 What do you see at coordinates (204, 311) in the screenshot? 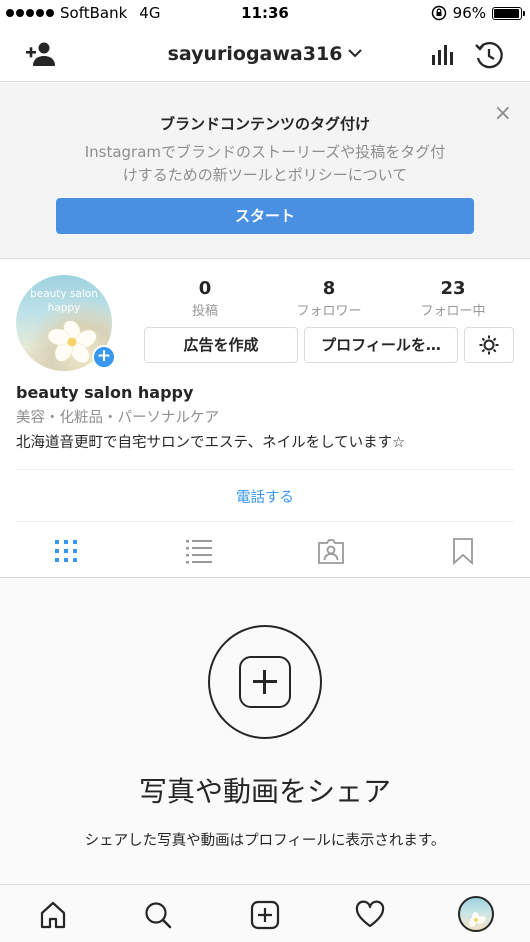
I see `stat-posts-label: 投稿` at bounding box center [204, 311].